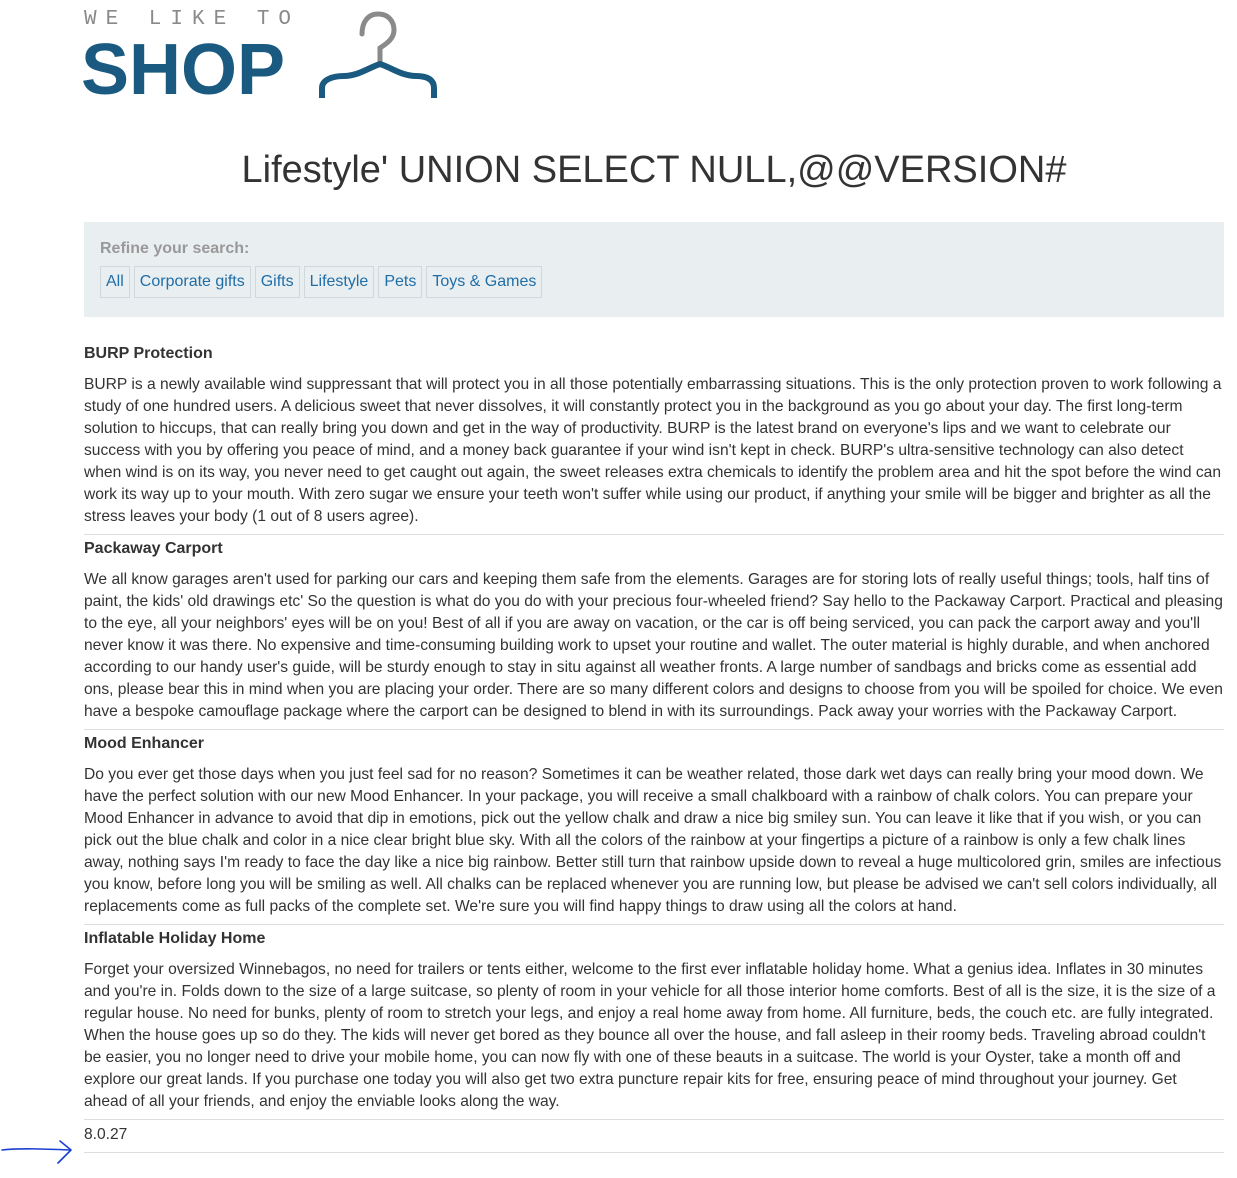  I want to click on filter-link-all: All, so click(115, 282).